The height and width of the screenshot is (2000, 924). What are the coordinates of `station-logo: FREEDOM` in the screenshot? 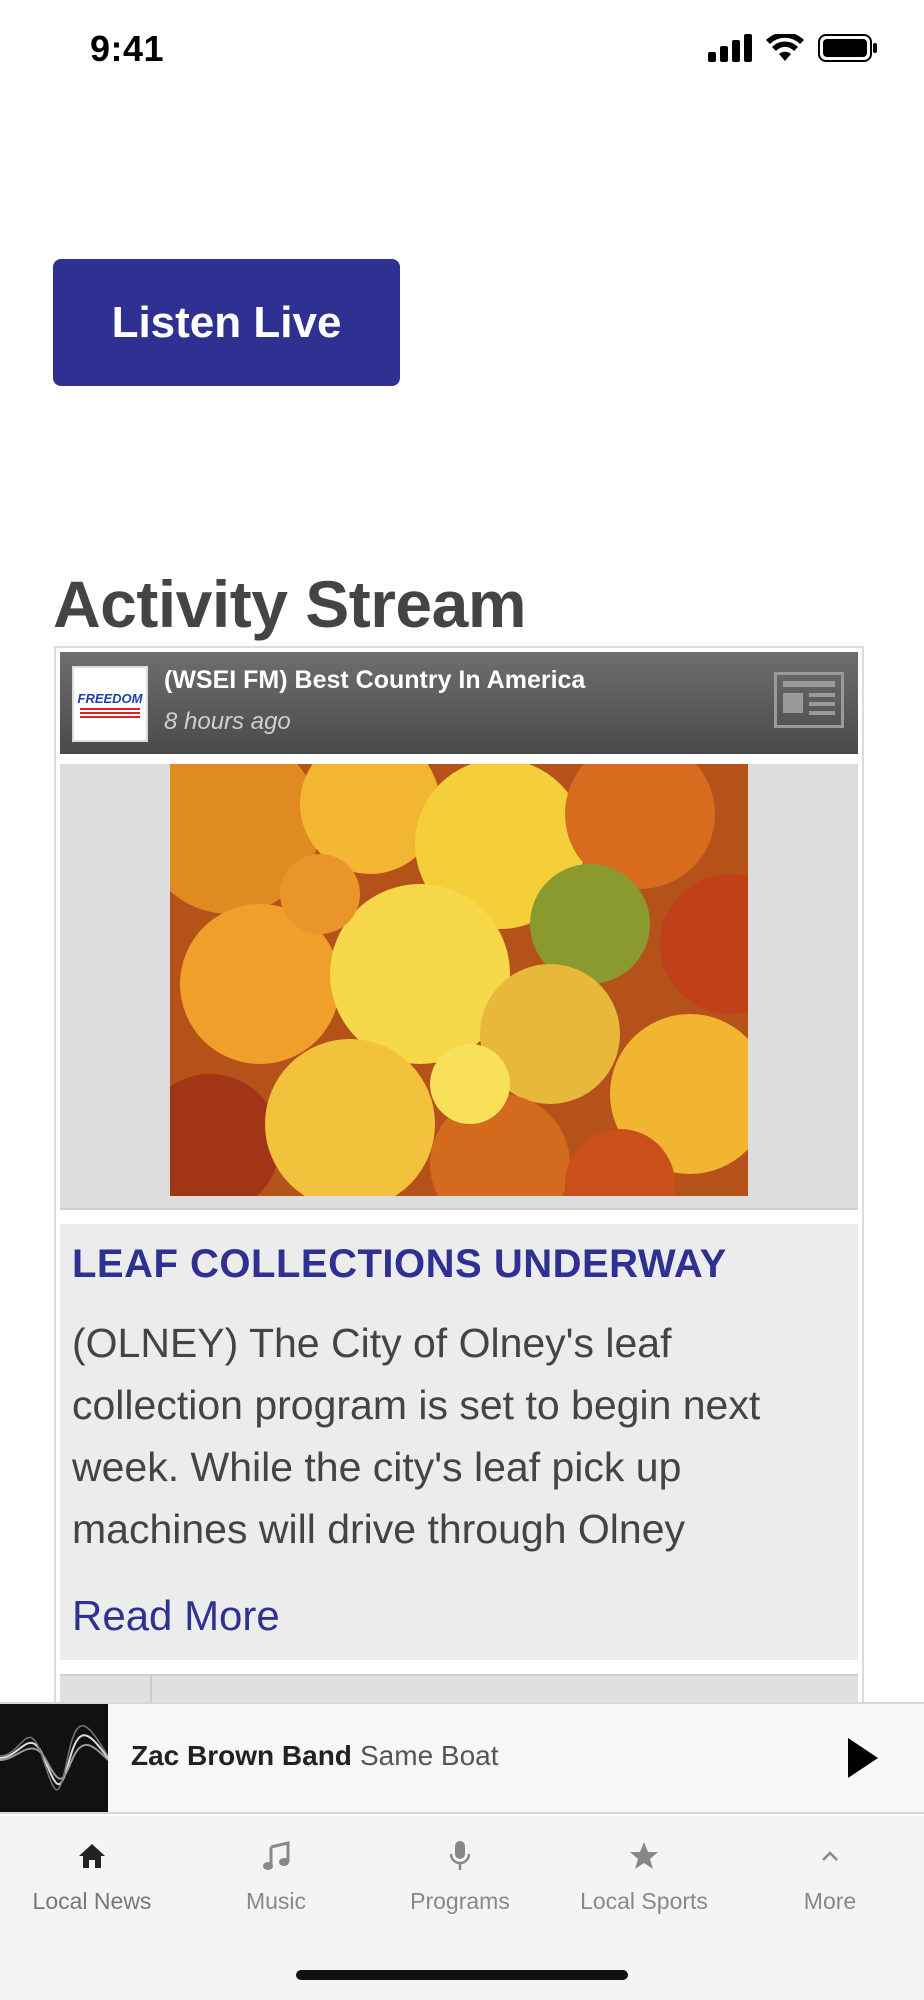 It's located at (110, 704).